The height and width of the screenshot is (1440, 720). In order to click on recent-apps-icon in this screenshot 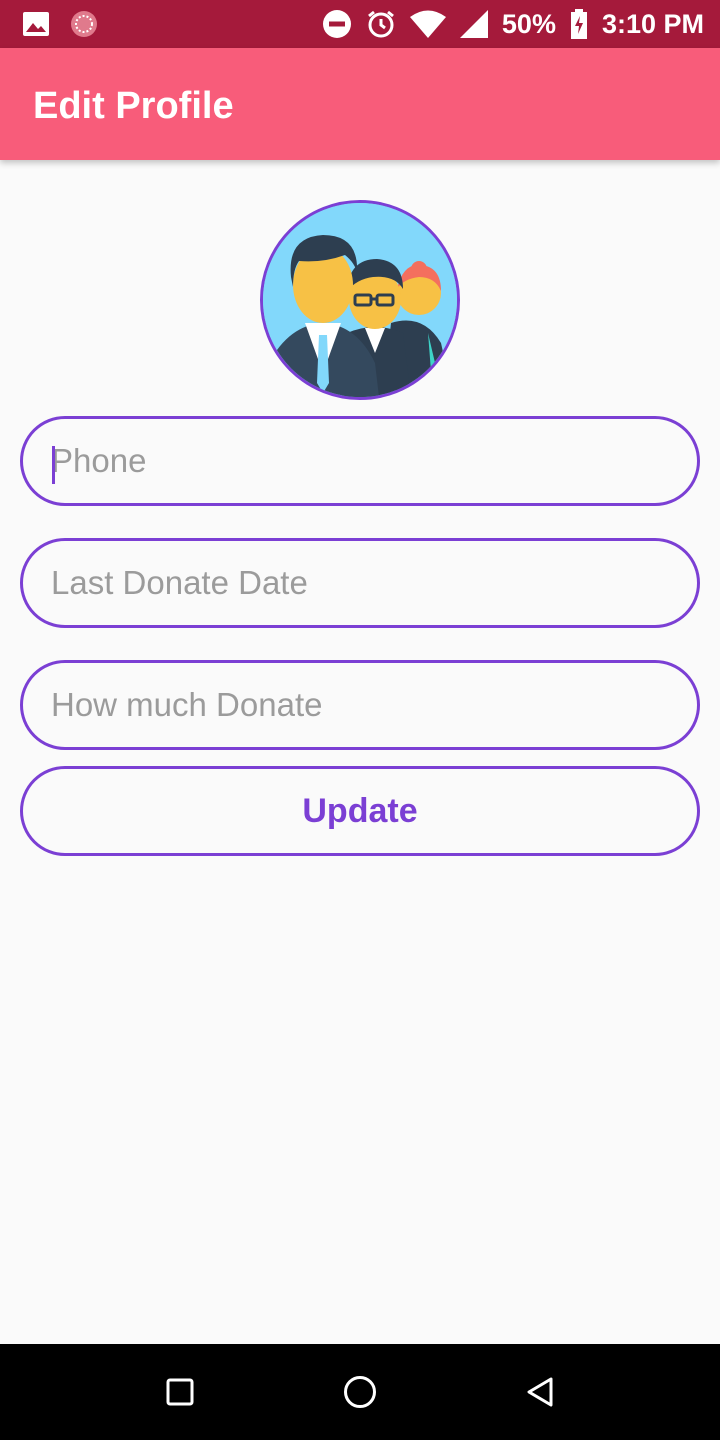, I will do `click(180, 1392)`.